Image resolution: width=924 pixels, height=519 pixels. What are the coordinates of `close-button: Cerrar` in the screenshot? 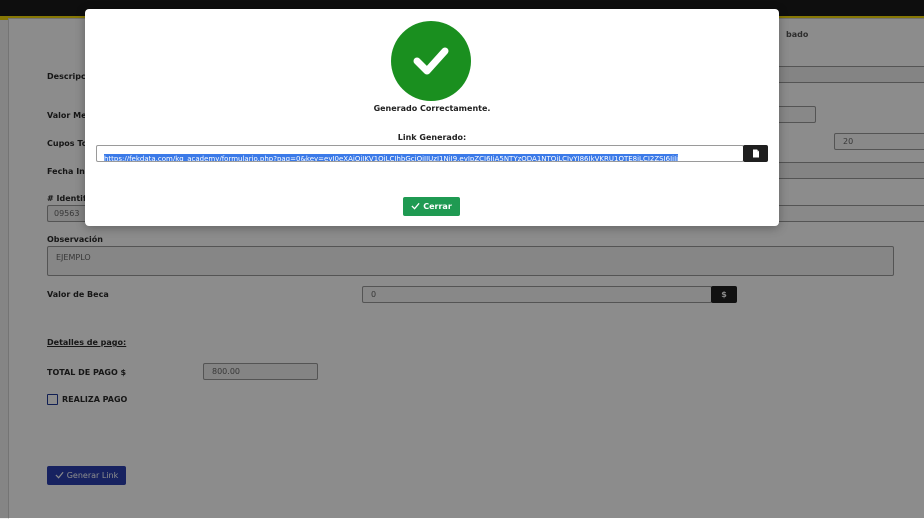 It's located at (431, 206).